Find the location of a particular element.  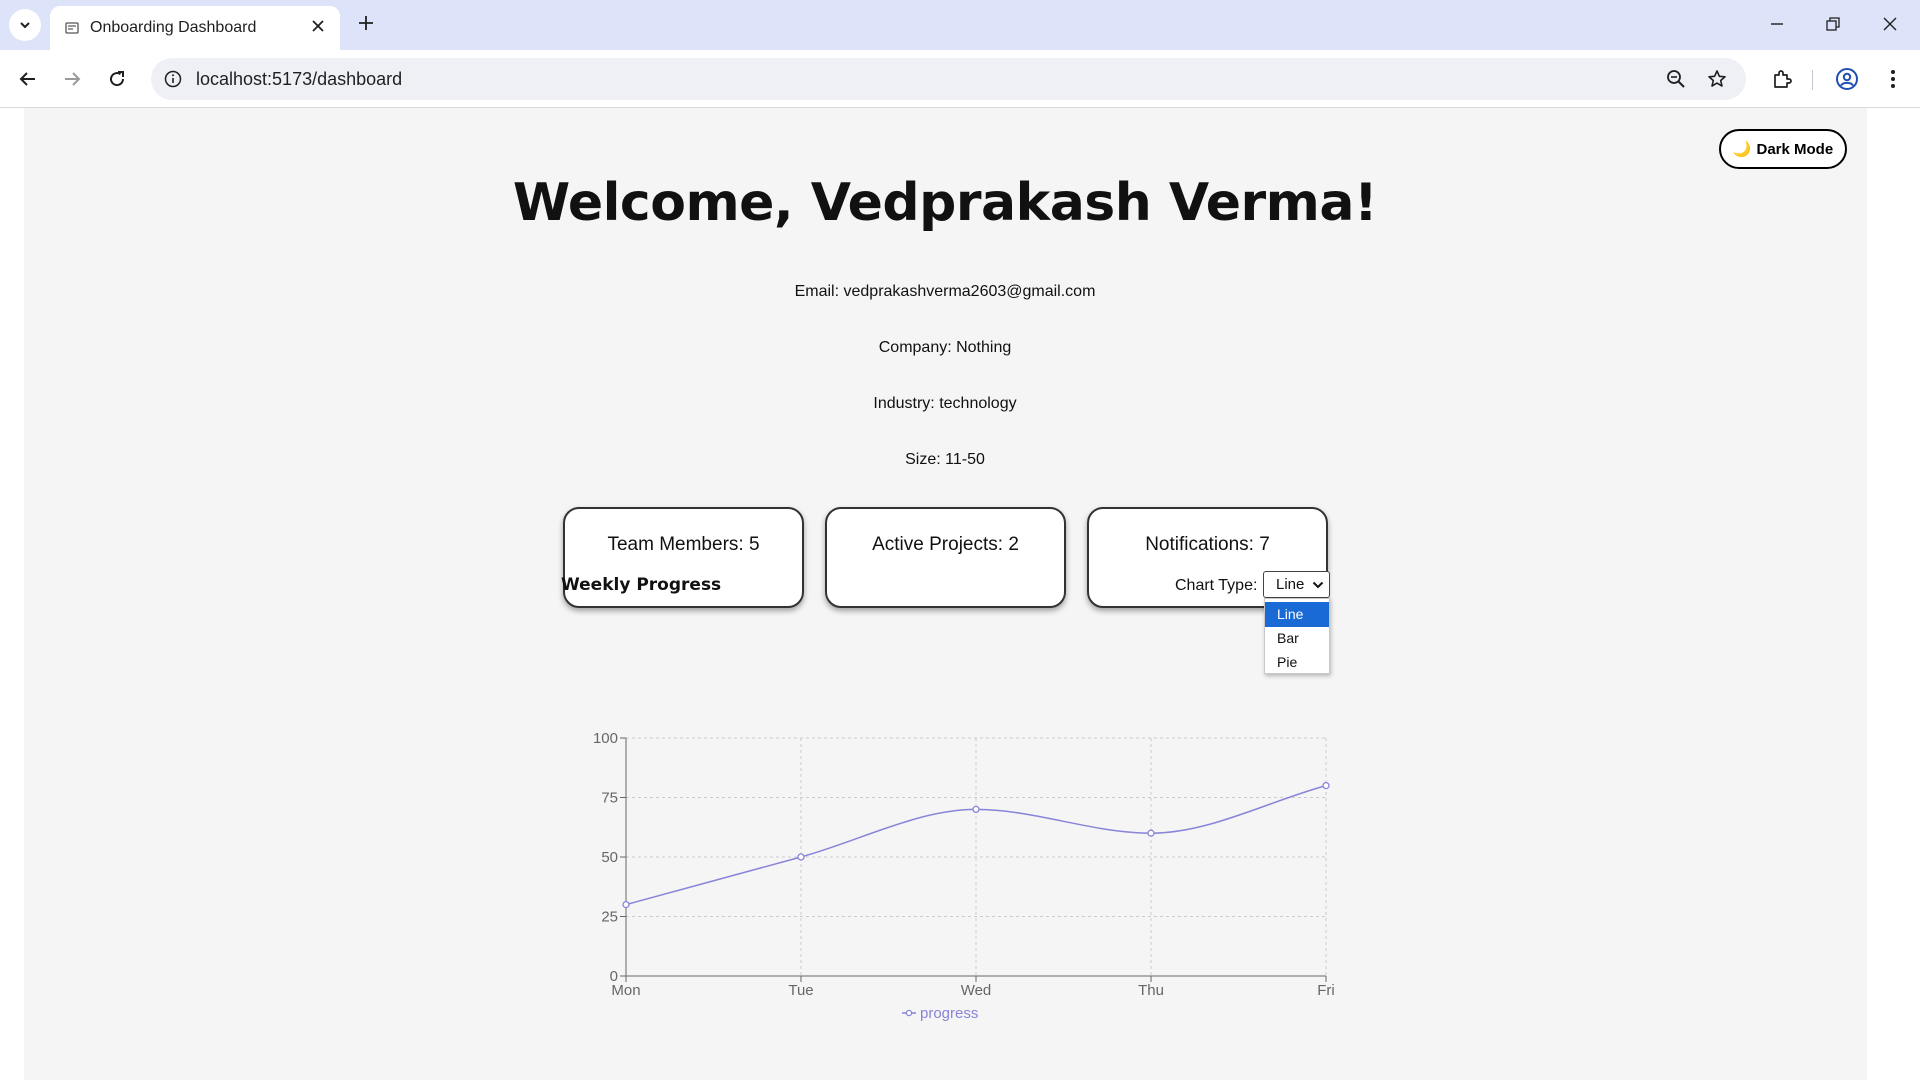

tab-close-button is located at coordinates (318, 26).